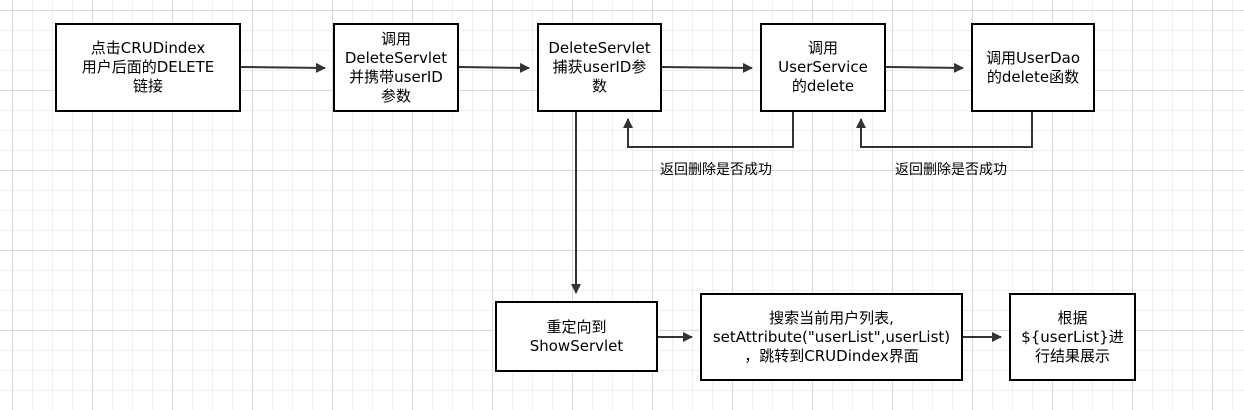  What do you see at coordinates (708, 130) in the screenshot?
I see `arrow-service-return` at bounding box center [708, 130].